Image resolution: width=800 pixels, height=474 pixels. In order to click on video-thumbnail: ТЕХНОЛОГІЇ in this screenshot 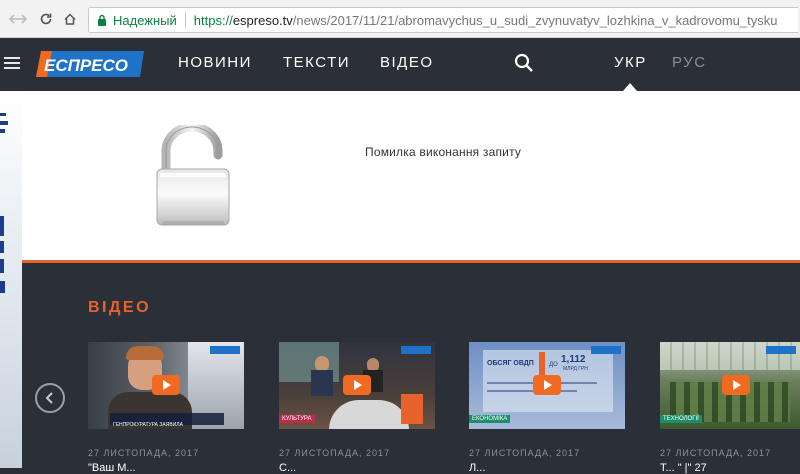, I will do `click(730, 385)`.